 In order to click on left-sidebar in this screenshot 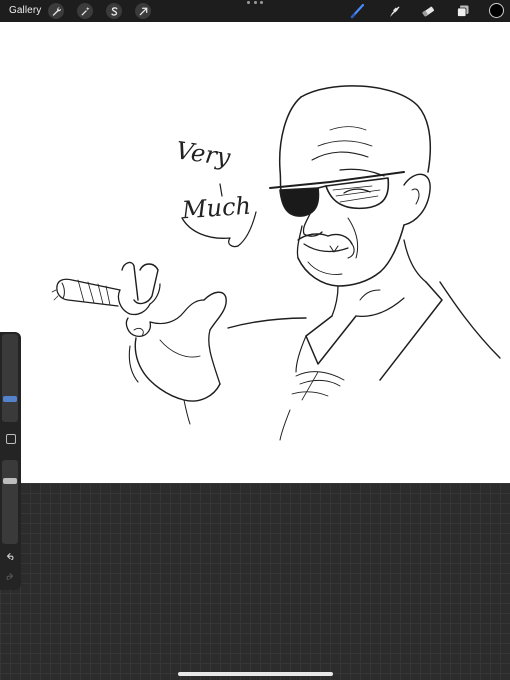, I will do `click(10, 461)`.